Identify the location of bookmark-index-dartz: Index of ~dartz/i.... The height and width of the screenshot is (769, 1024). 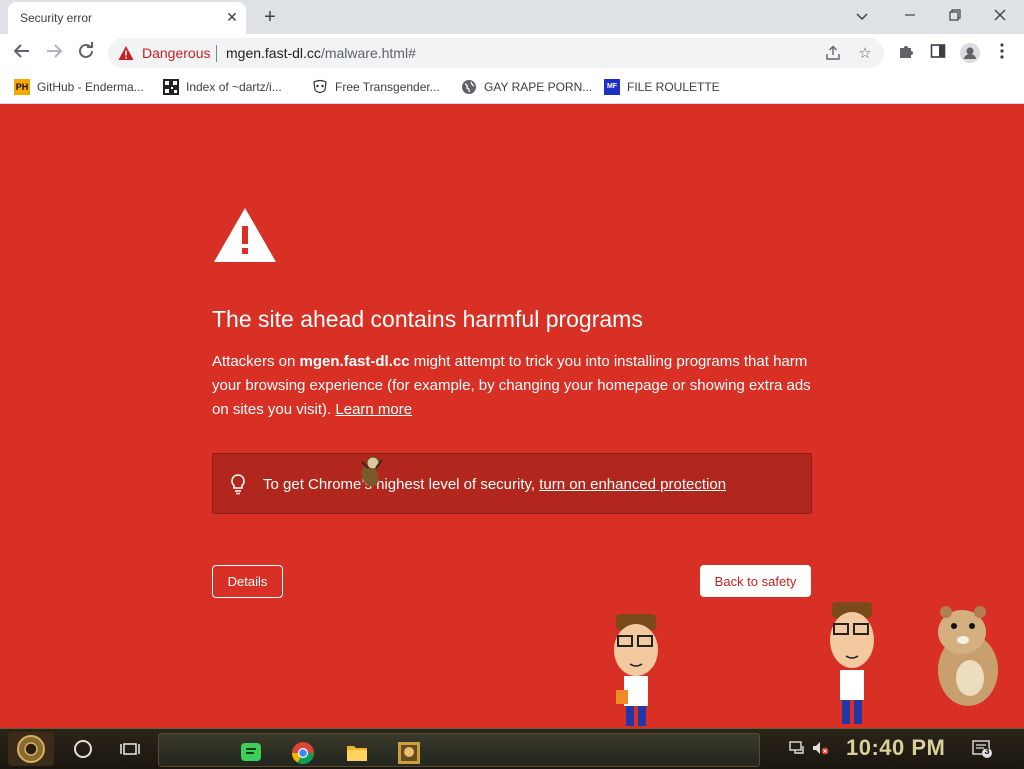
(222, 87).